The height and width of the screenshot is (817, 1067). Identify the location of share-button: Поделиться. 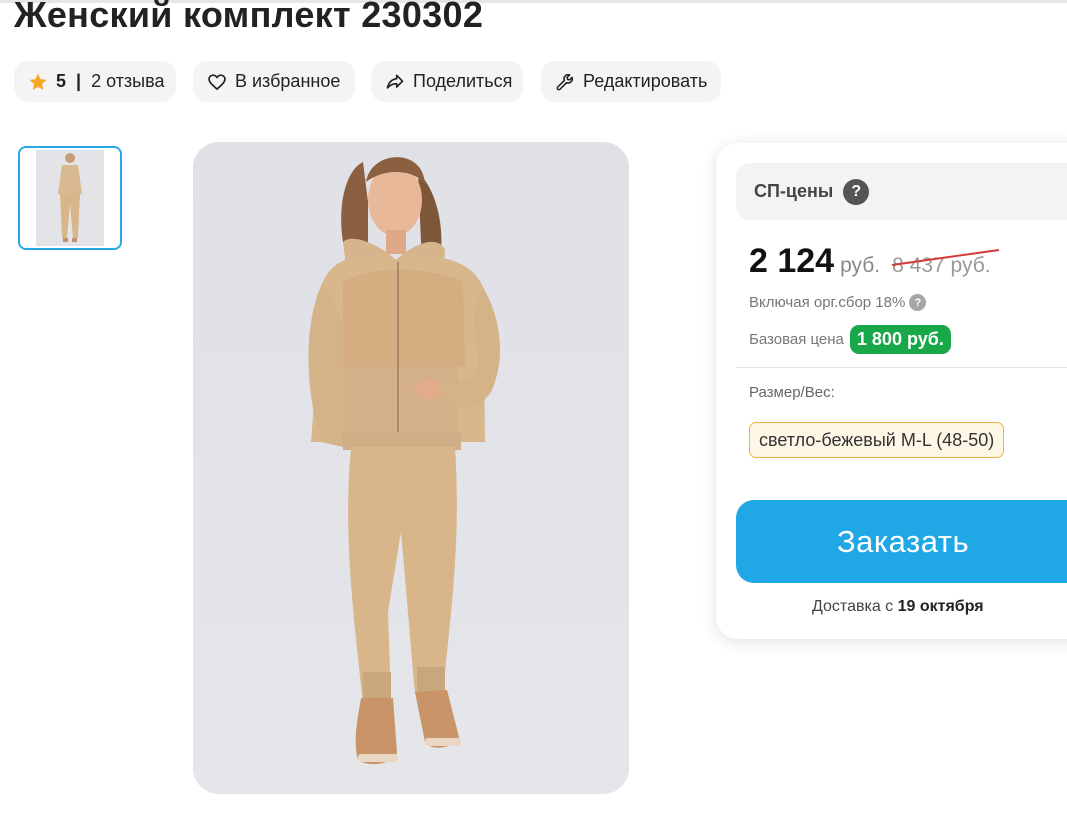
(447, 81).